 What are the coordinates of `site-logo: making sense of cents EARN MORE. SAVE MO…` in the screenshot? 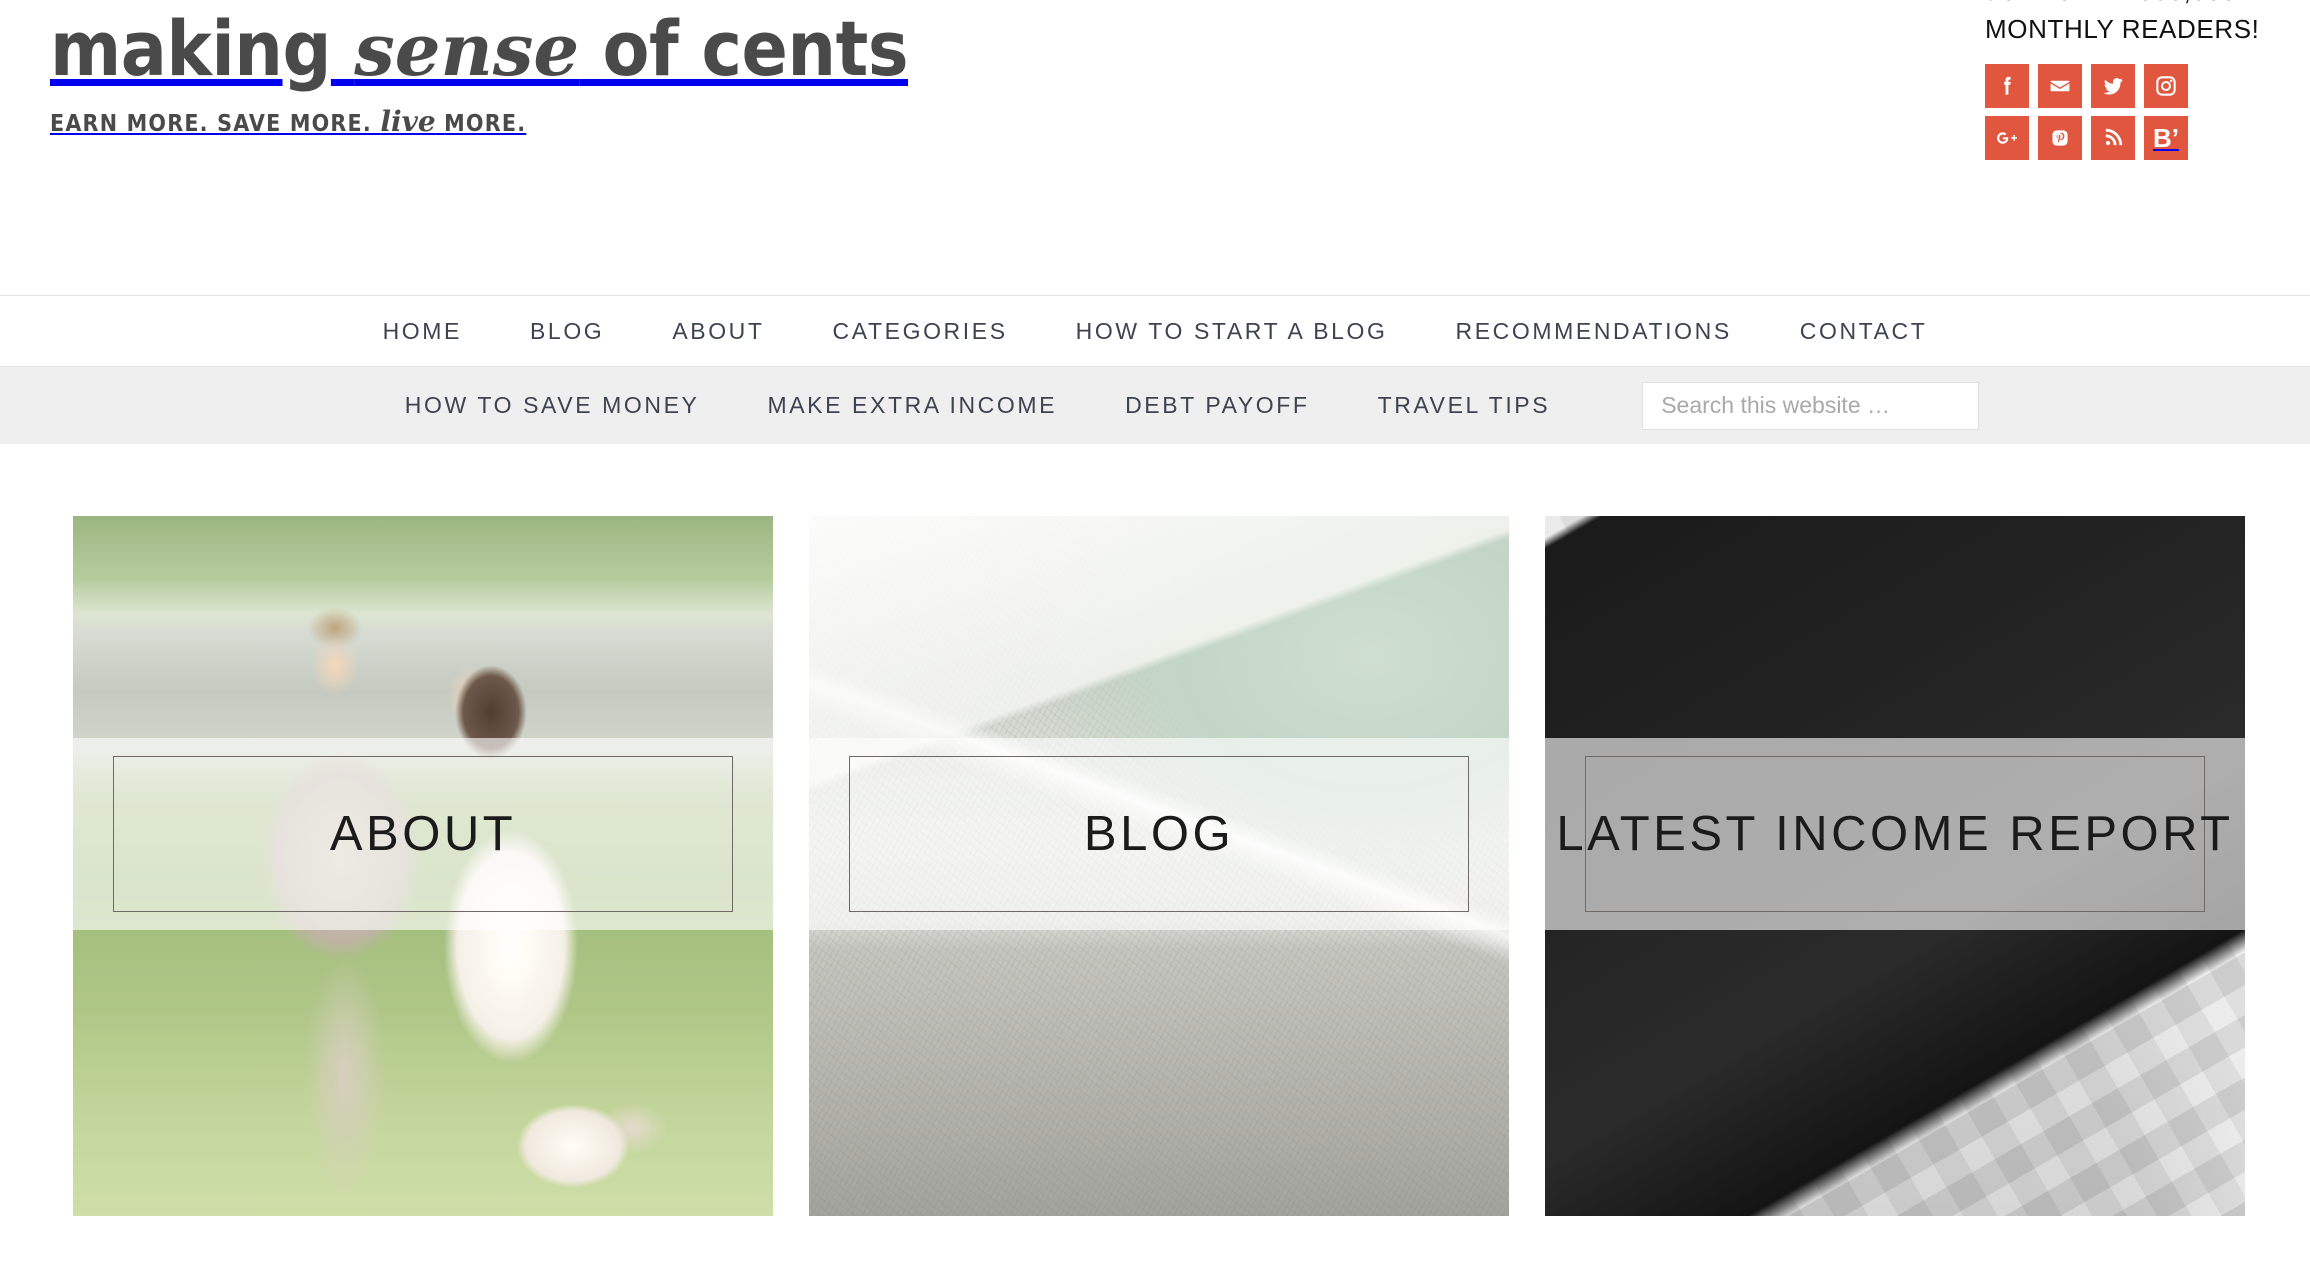 It's located at (479, 71).